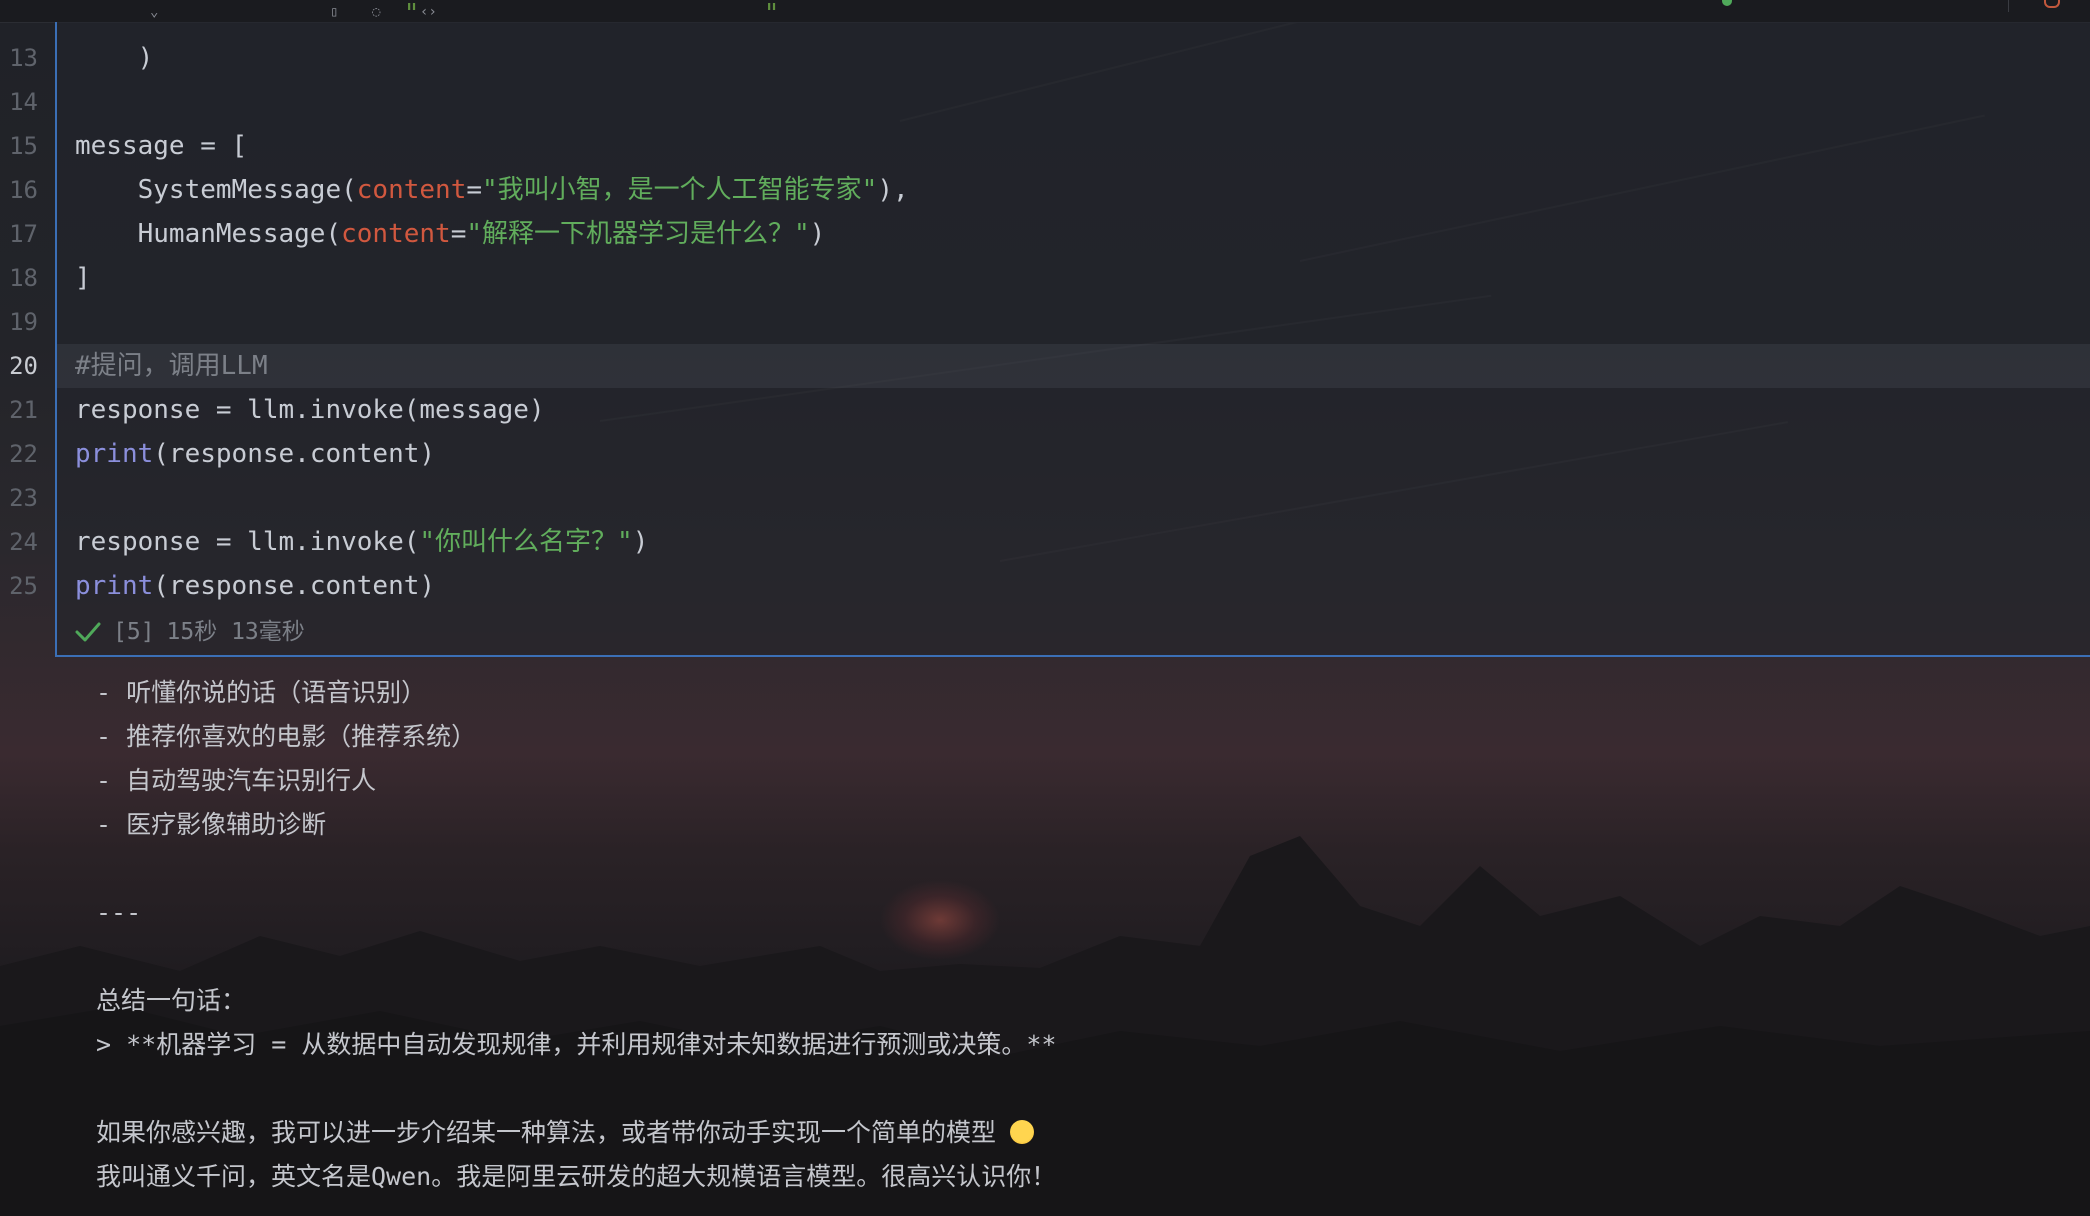  What do you see at coordinates (2052, 4) in the screenshot?
I see `warning-indicator-icon` at bounding box center [2052, 4].